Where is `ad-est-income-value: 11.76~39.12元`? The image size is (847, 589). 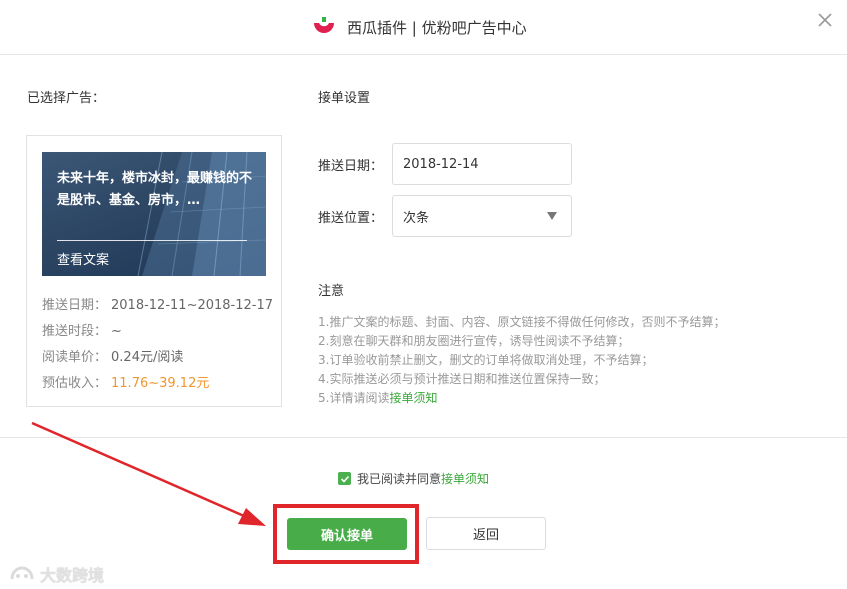 ad-est-income-value: 11.76~39.12元 is located at coordinates (160, 383).